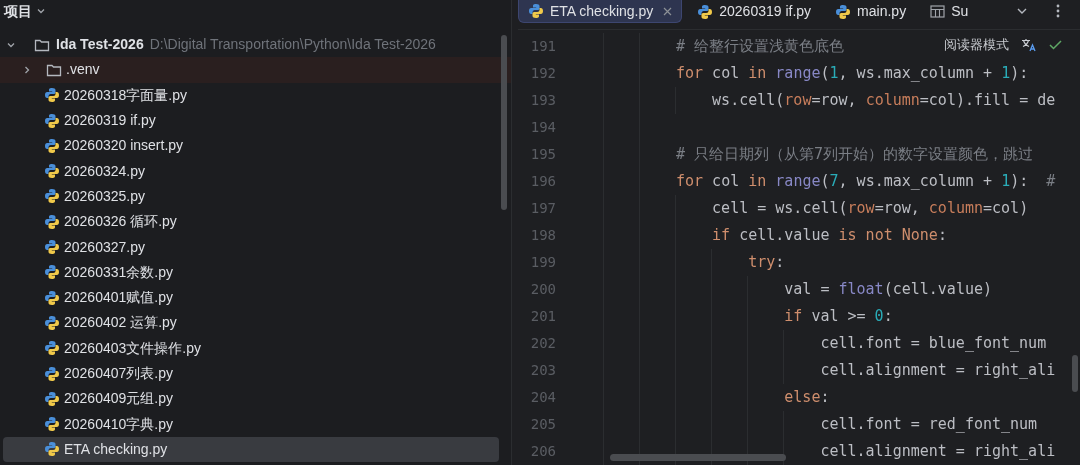  I want to click on line-number: 195, so click(542, 154).